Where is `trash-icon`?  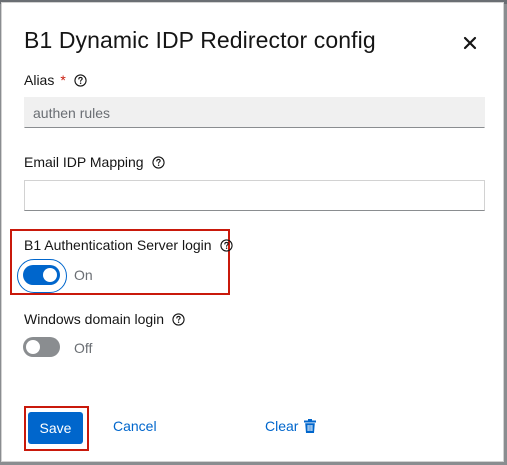
trash-icon is located at coordinates (310, 426).